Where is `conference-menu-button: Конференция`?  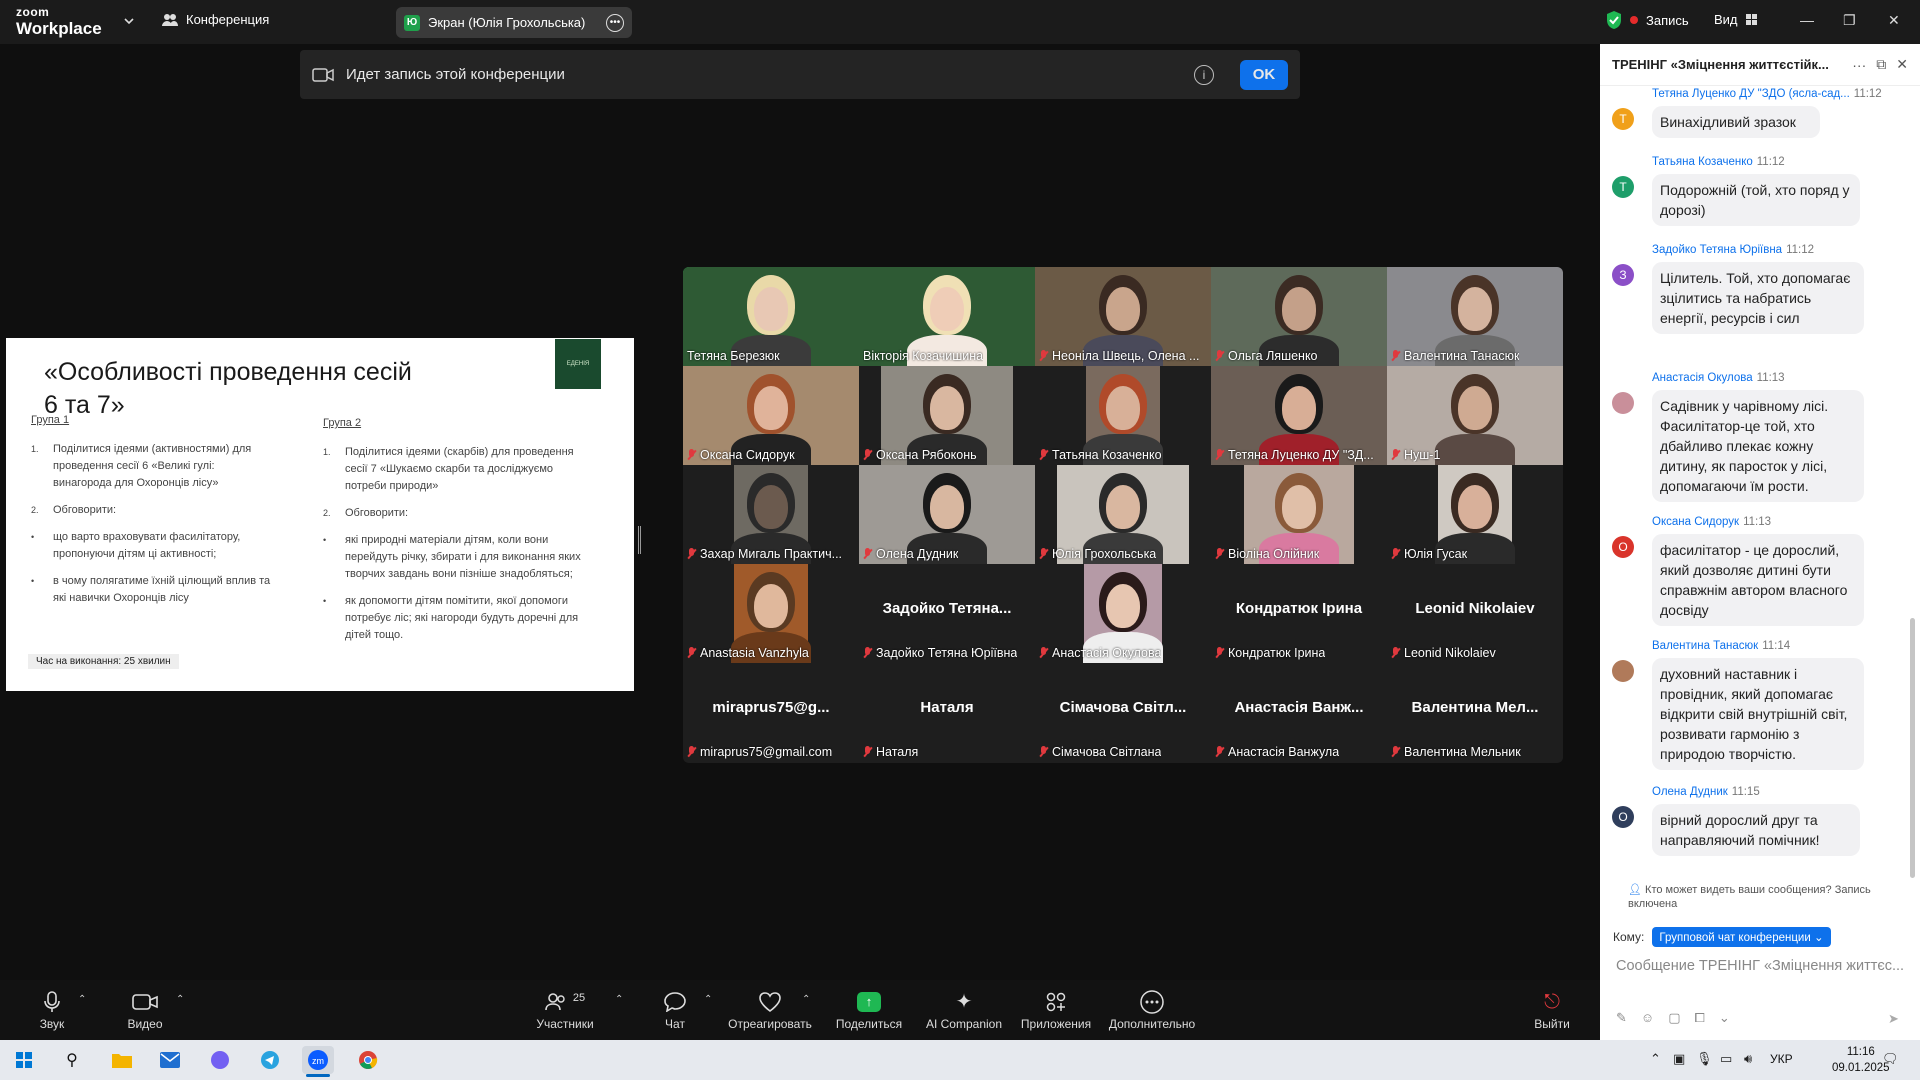
conference-menu-button: Конференция is located at coordinates (215, 19).